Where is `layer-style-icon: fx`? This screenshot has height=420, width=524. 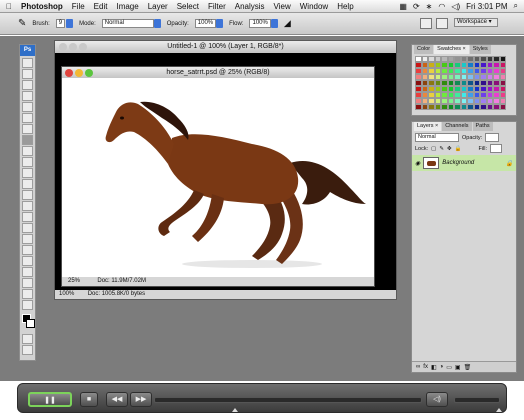 layer-style-icon: fx is located at coordinates (425, 367).